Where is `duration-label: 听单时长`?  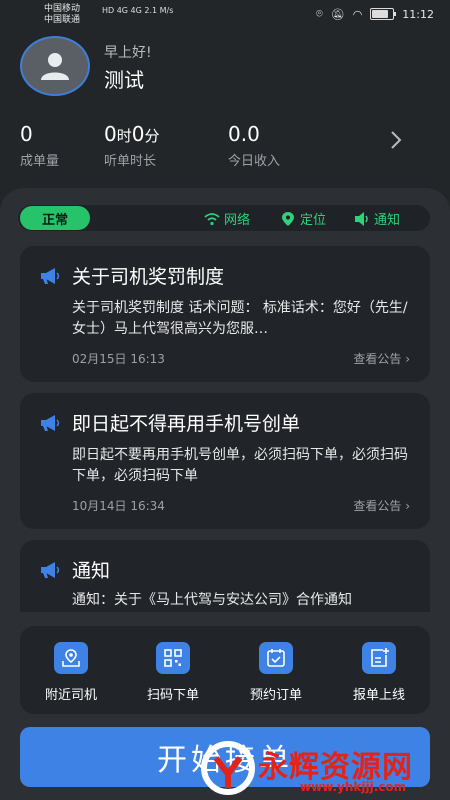
duration-label: 听单时长 is located at coordinates (130, 161).